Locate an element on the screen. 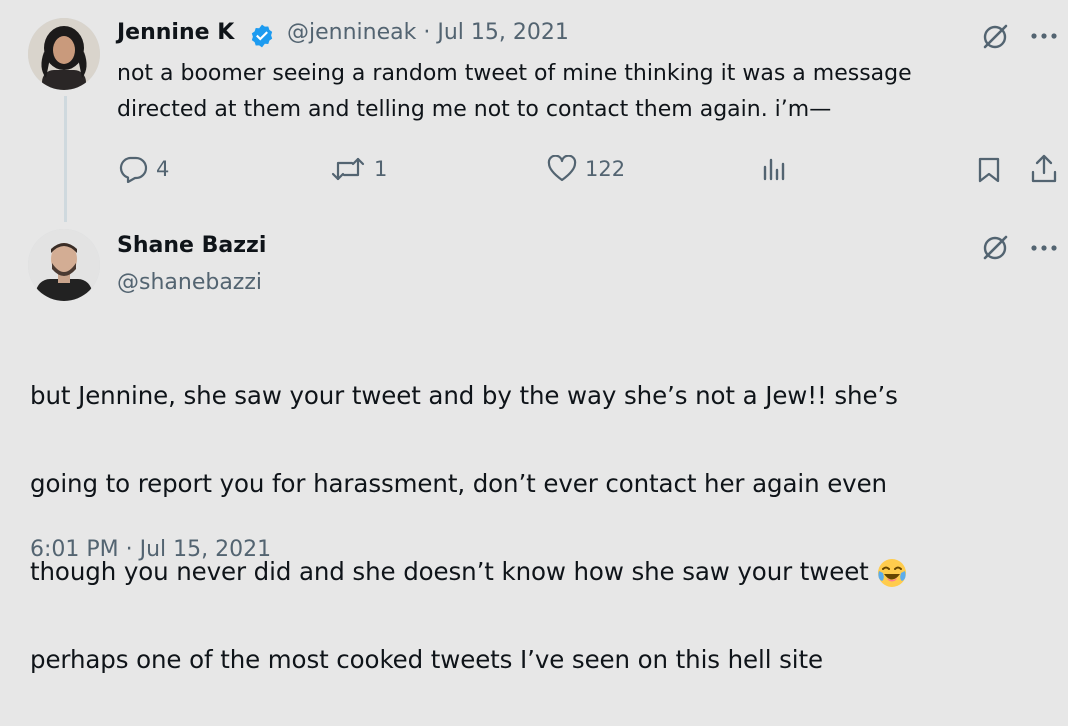  like-count: 122 is located at coordinates (605, 169).